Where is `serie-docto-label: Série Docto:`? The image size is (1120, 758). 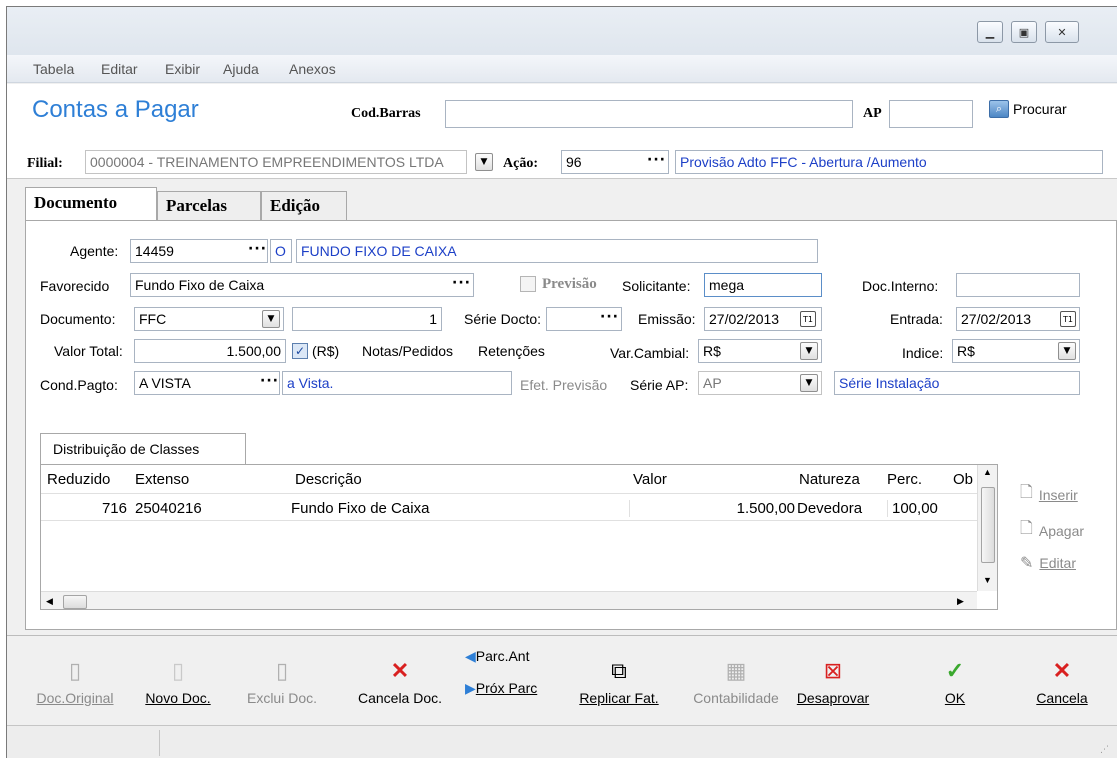
serie-docto-label: Série Docto: is located at coordinates (503, 319).